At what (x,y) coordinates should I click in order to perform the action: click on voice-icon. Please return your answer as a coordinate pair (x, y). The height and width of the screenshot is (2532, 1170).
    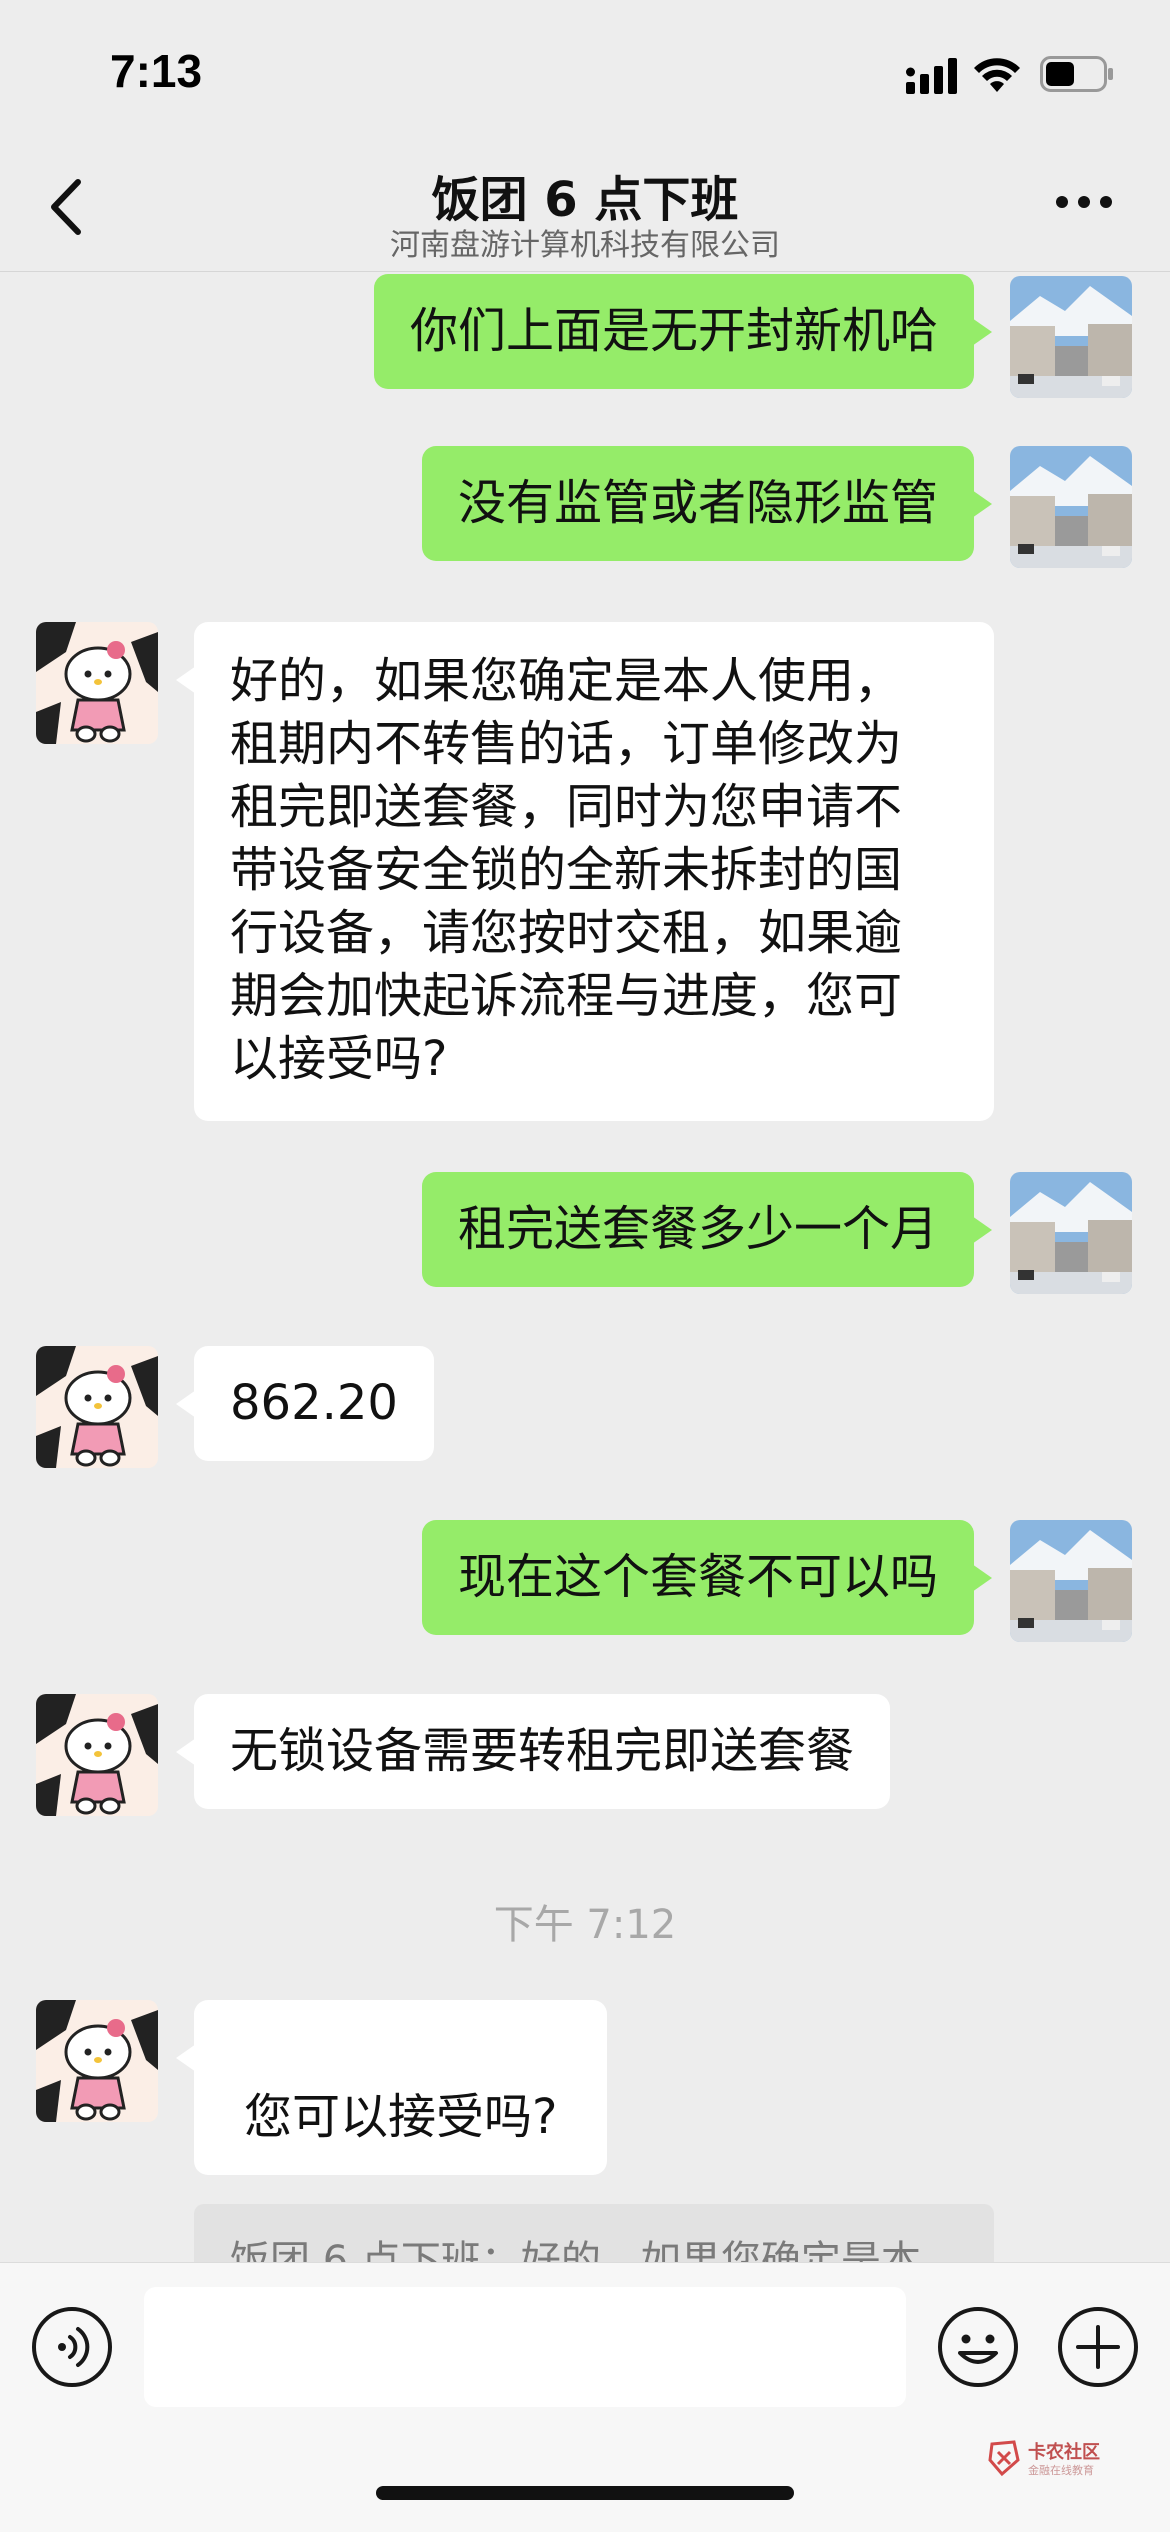
    Looking at the image, I should click on (72, 2347).